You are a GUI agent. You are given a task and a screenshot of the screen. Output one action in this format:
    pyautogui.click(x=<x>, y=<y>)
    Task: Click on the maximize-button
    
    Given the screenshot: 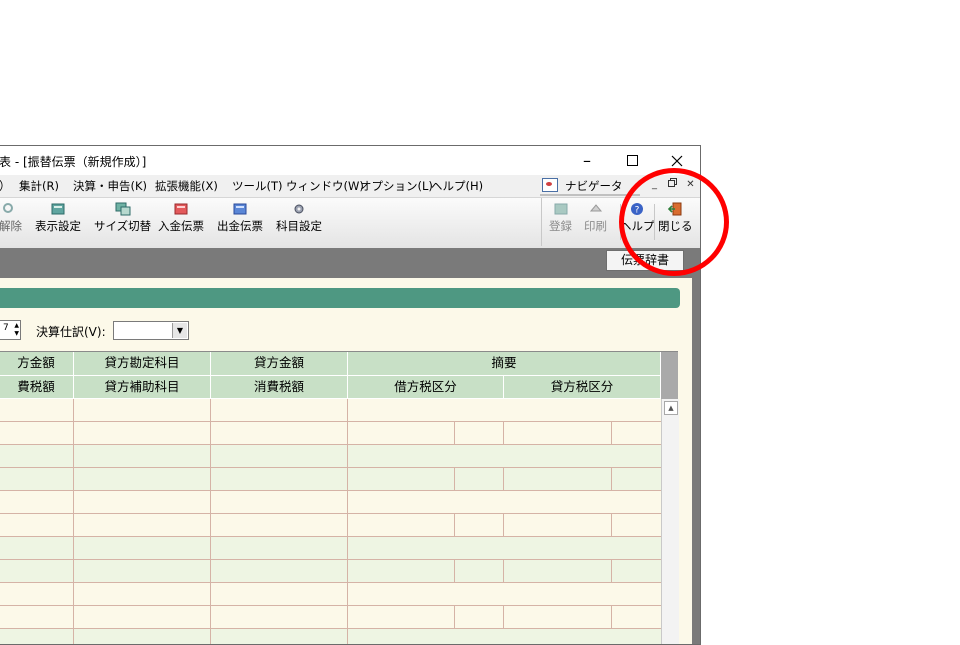 What is the action you would take?
    pyautogui.click(x=632, y=160)
    